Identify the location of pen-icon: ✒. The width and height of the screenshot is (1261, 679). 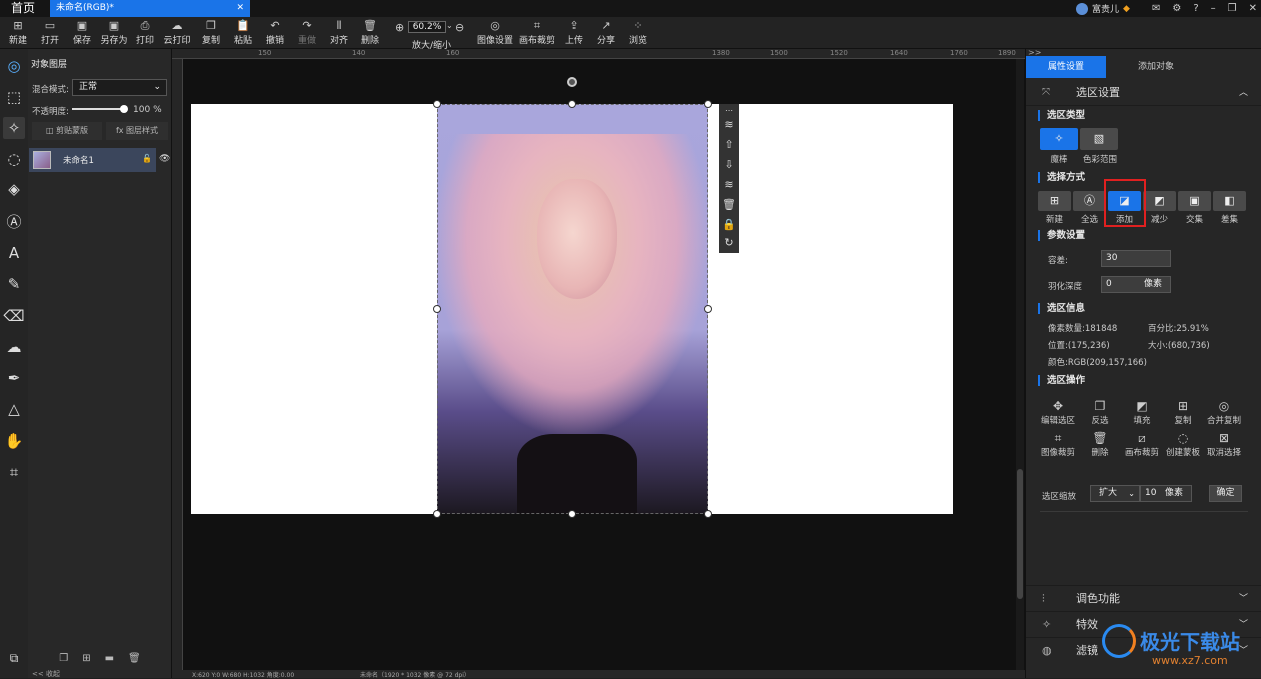
(14, 378).